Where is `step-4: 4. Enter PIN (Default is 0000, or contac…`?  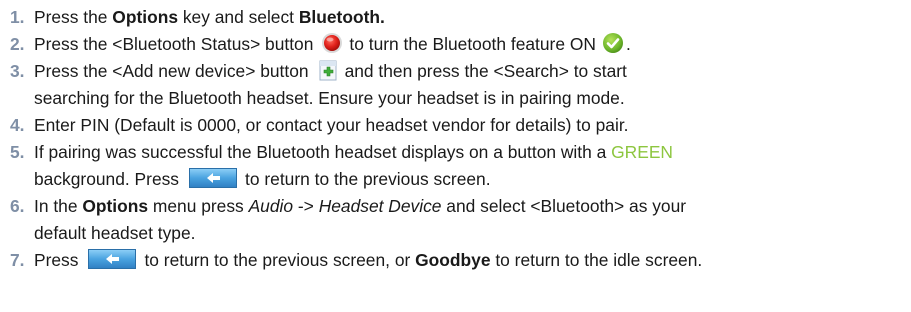 step-4: 4. Enter PIN (Default is 0000, or contac… is located at coordinates (460, 125).